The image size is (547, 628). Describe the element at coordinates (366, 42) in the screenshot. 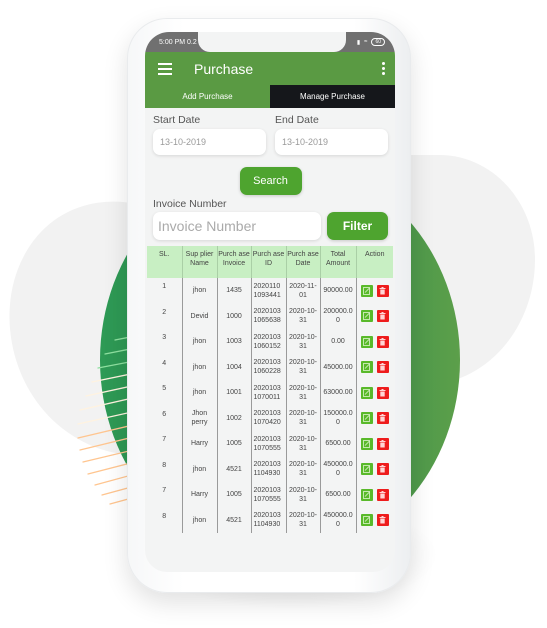

I see `wifi-icon: ≈` at that location.